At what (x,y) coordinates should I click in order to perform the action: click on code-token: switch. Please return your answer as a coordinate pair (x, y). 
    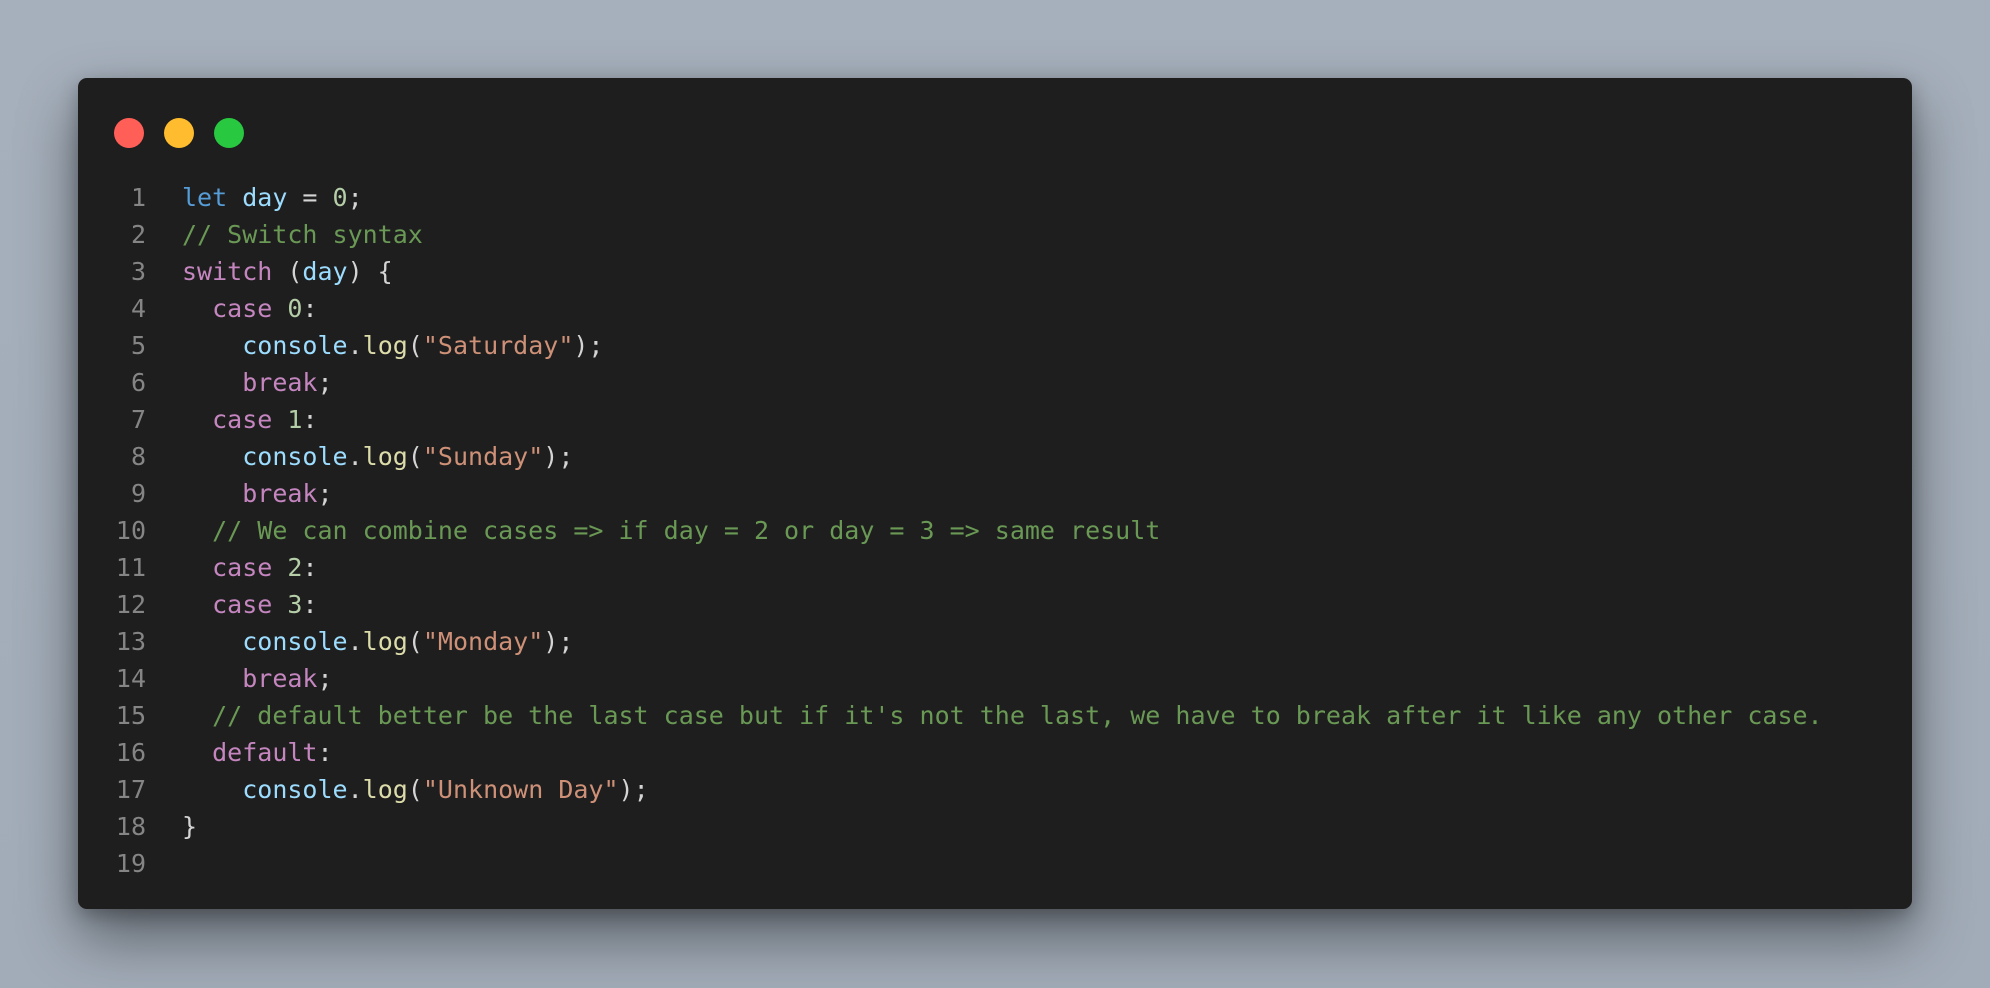
    Looking at the image, I should click on (227, 271).